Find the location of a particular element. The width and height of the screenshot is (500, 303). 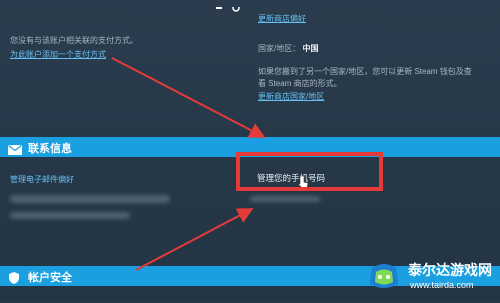

country-row: 国家/地区： 中国 is located at coordinates (288, 48).